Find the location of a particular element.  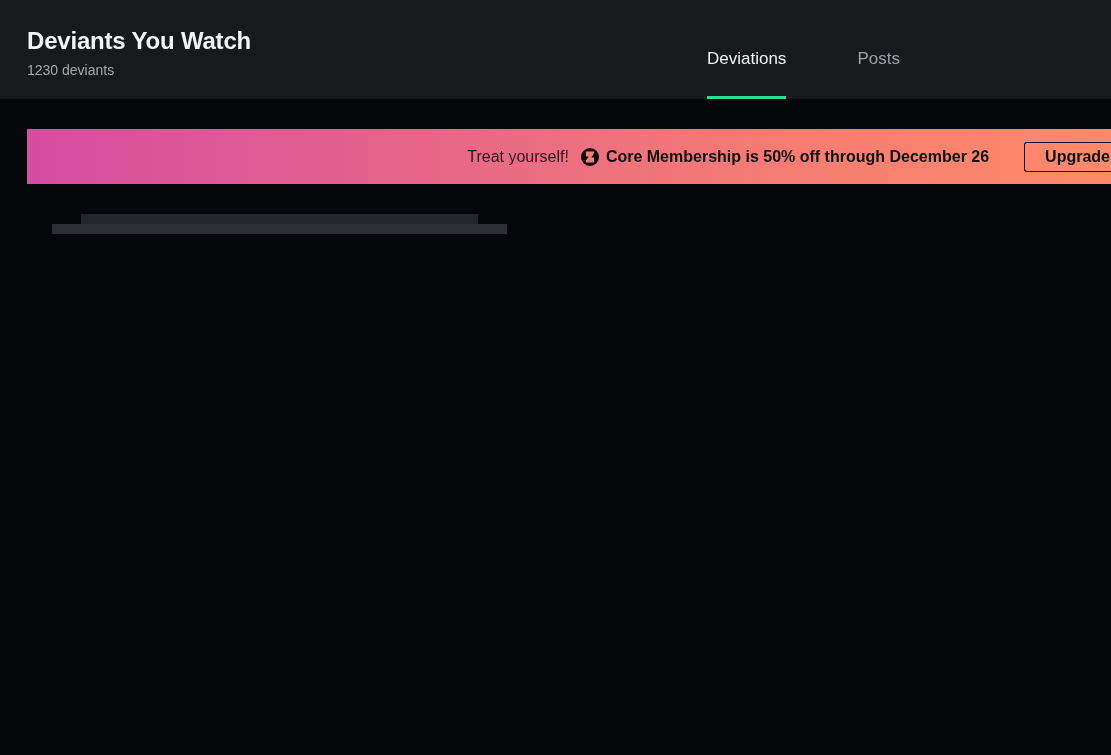

watch-count: 1230 deviants is located at coordinates (71, 70).